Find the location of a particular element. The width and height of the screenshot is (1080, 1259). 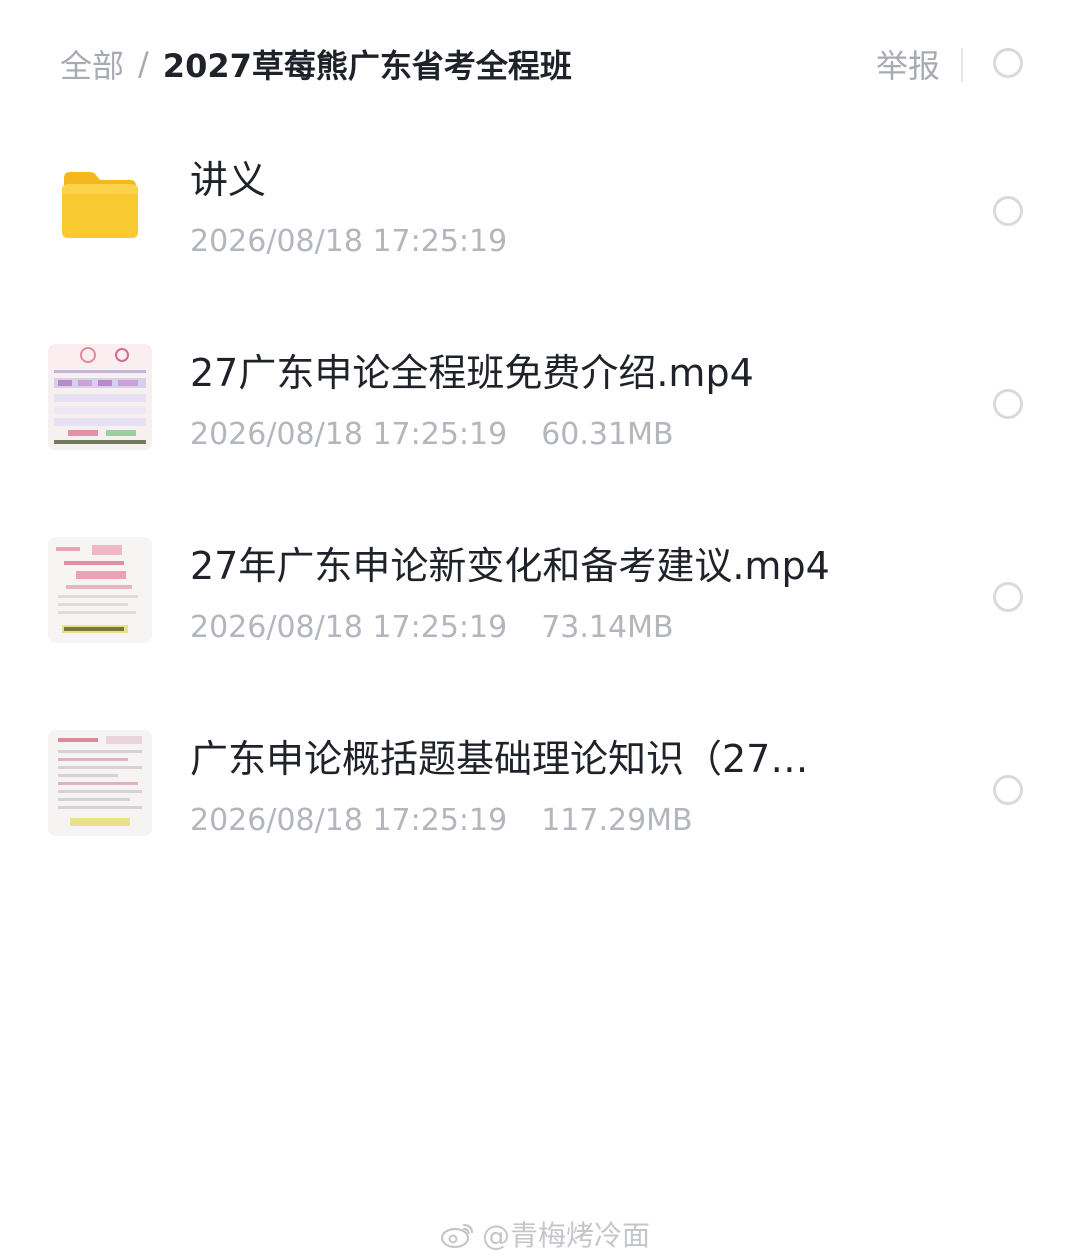

watermark-text: @青梅烤冷面 is located at coordinates (566, 1235).